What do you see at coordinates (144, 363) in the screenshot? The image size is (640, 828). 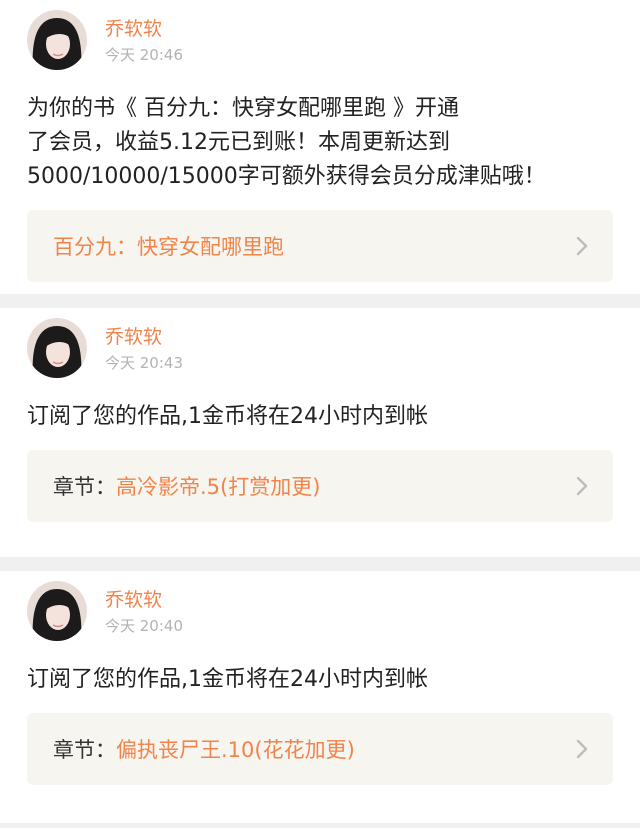 I see `timestamp: 今天 20:43` at bounding box center [144, 363].